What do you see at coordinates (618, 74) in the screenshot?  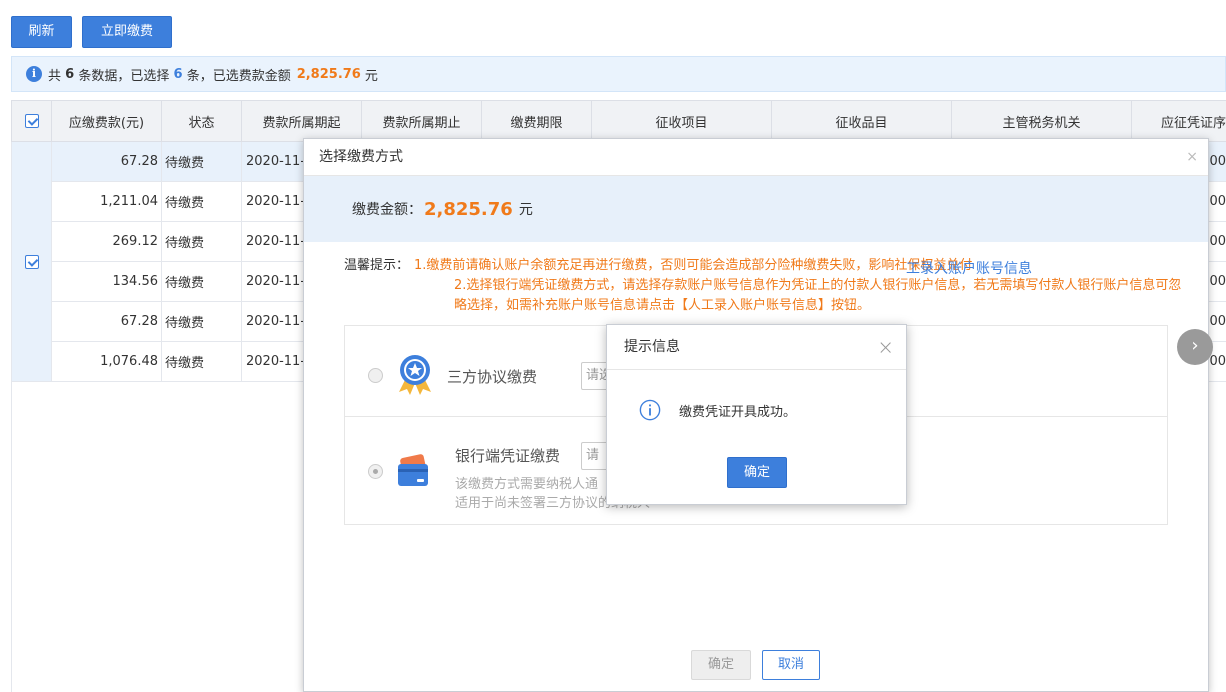 I see `summary-bar: i 共 6 条数据，已选择 6 条，已选费款金额 2,825.76 元` at bounding box center [618, 74].